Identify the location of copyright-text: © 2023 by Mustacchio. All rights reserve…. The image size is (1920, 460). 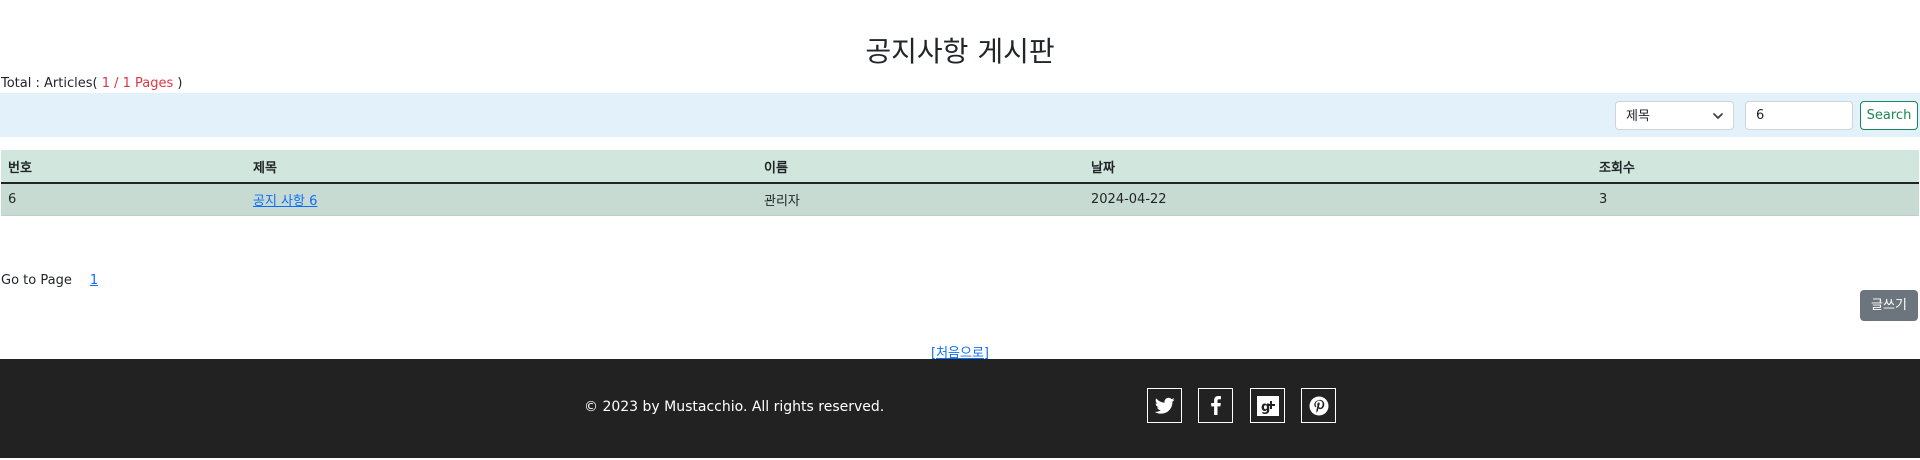
(734, 407).